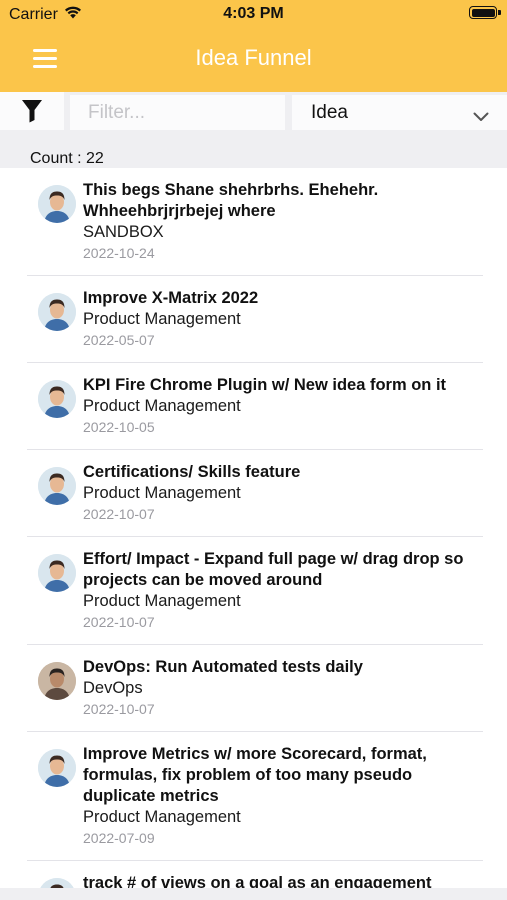 This screenshot has width=507, height=900. Describe the element at coordinates (253, 150) in the screenshot. I see `count-label: Count : 22` at that location.